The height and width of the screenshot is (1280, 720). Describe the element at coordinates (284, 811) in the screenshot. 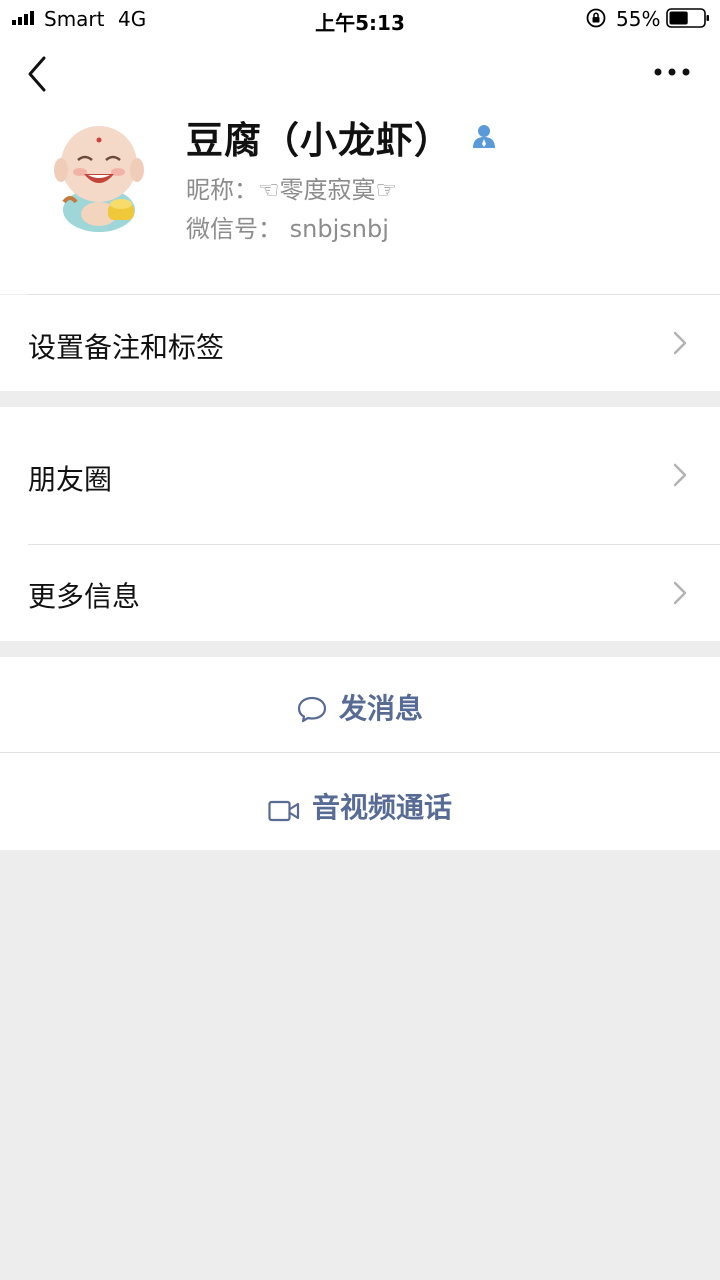

I see `video-camera-icon` at that location.